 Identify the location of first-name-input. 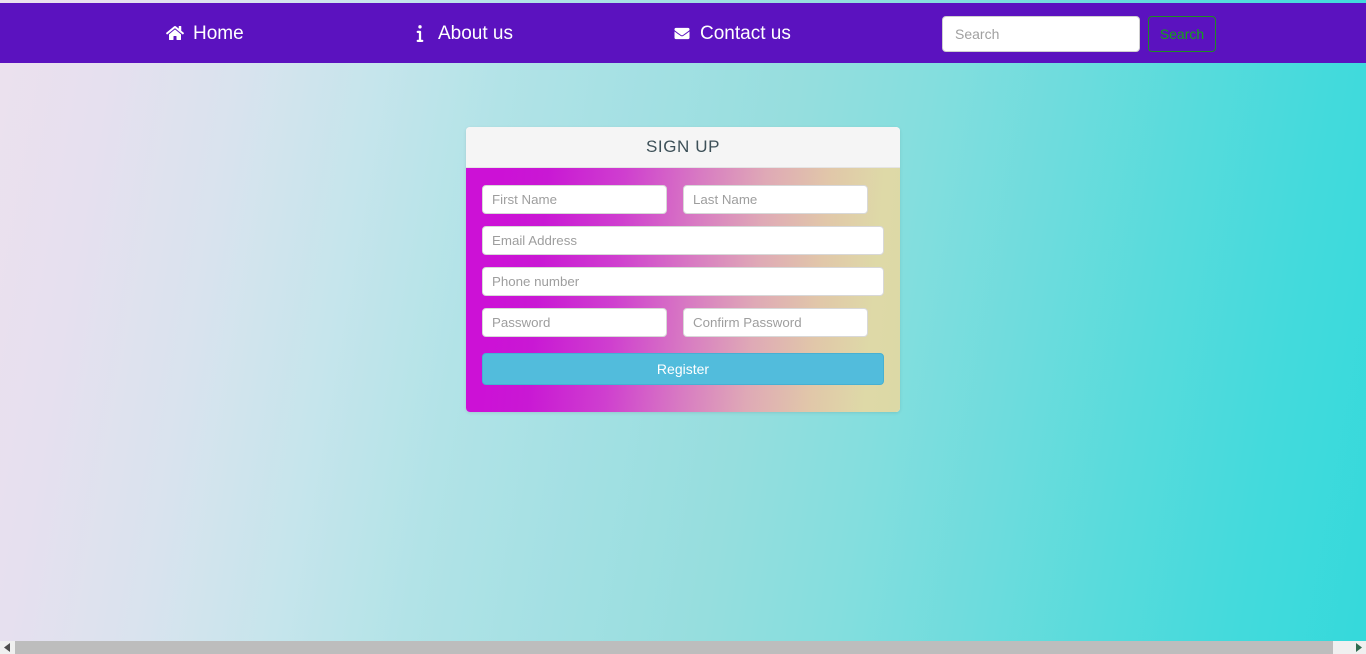
(574, 199).